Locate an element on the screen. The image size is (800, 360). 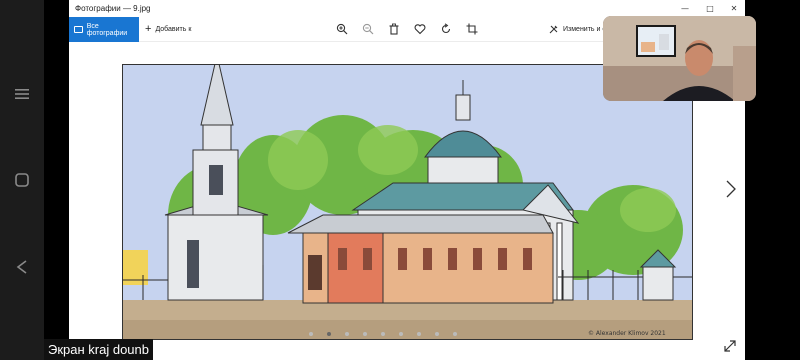
add-to-button: + Добавить к is located at coordinates (168, 29).